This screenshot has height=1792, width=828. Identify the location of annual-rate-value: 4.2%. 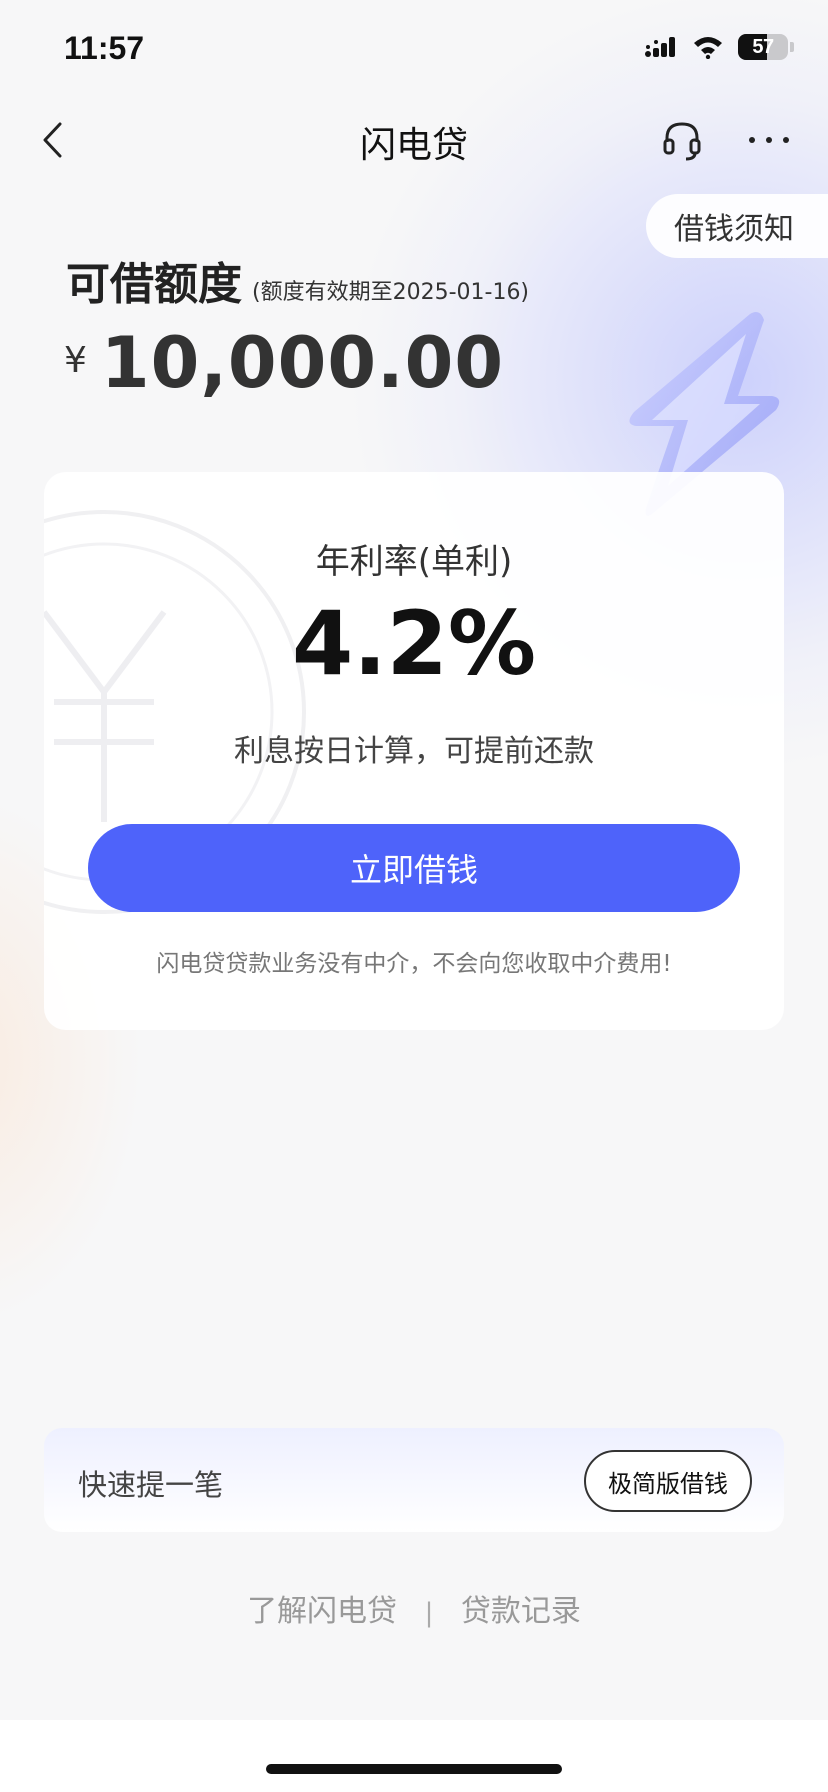
(414, 643).